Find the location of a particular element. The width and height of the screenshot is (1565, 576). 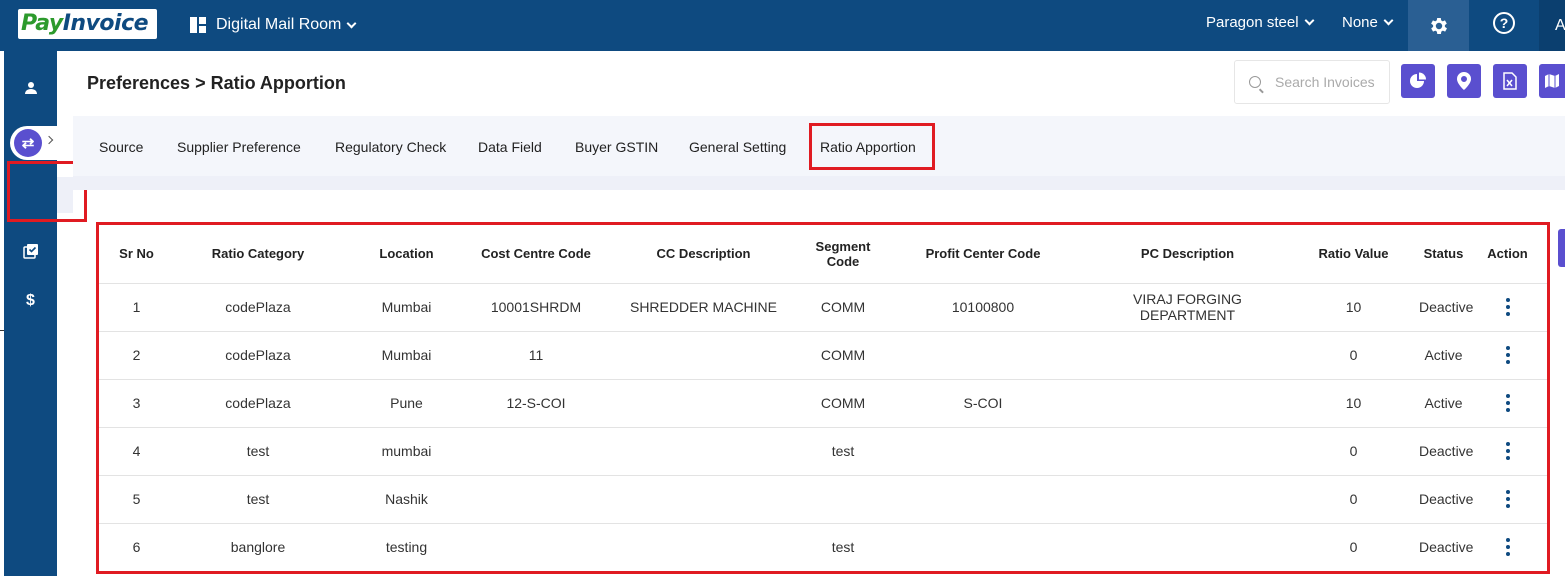

tab-data-field: Data Field is located at coordinates (510, 147).